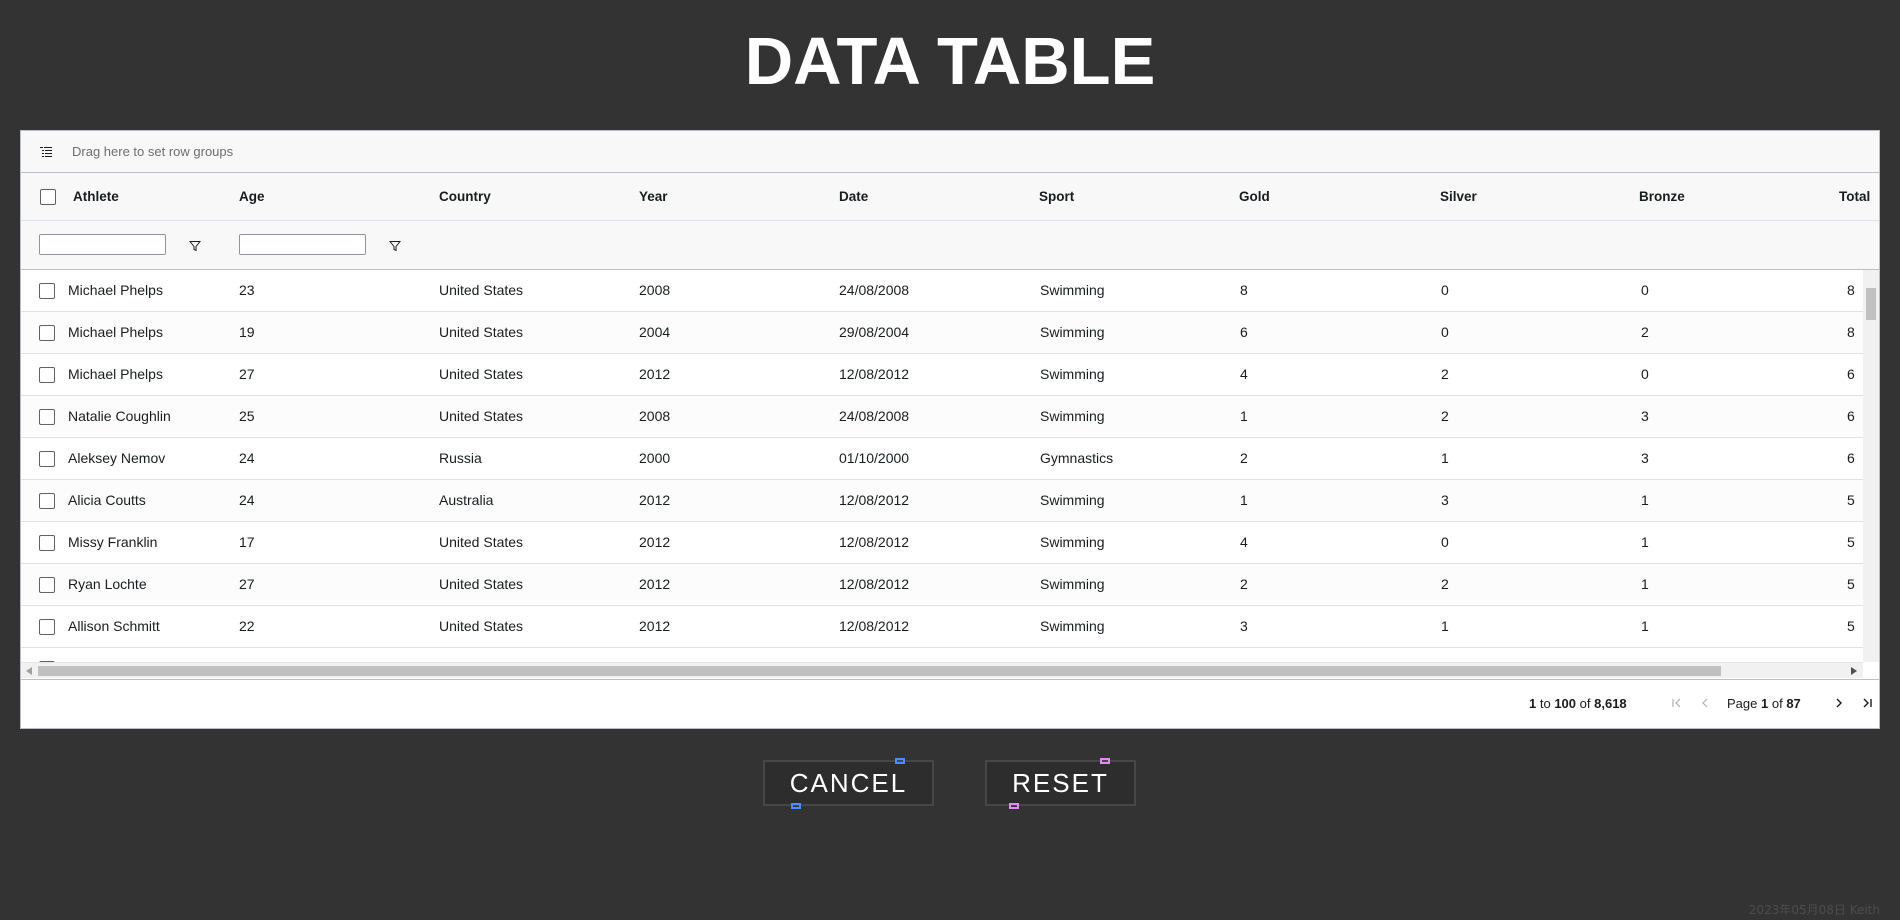  What do you see at coordinates (302, 244) in the screenshot?
I see `age-filter-input` at bounding box center [302, 244].